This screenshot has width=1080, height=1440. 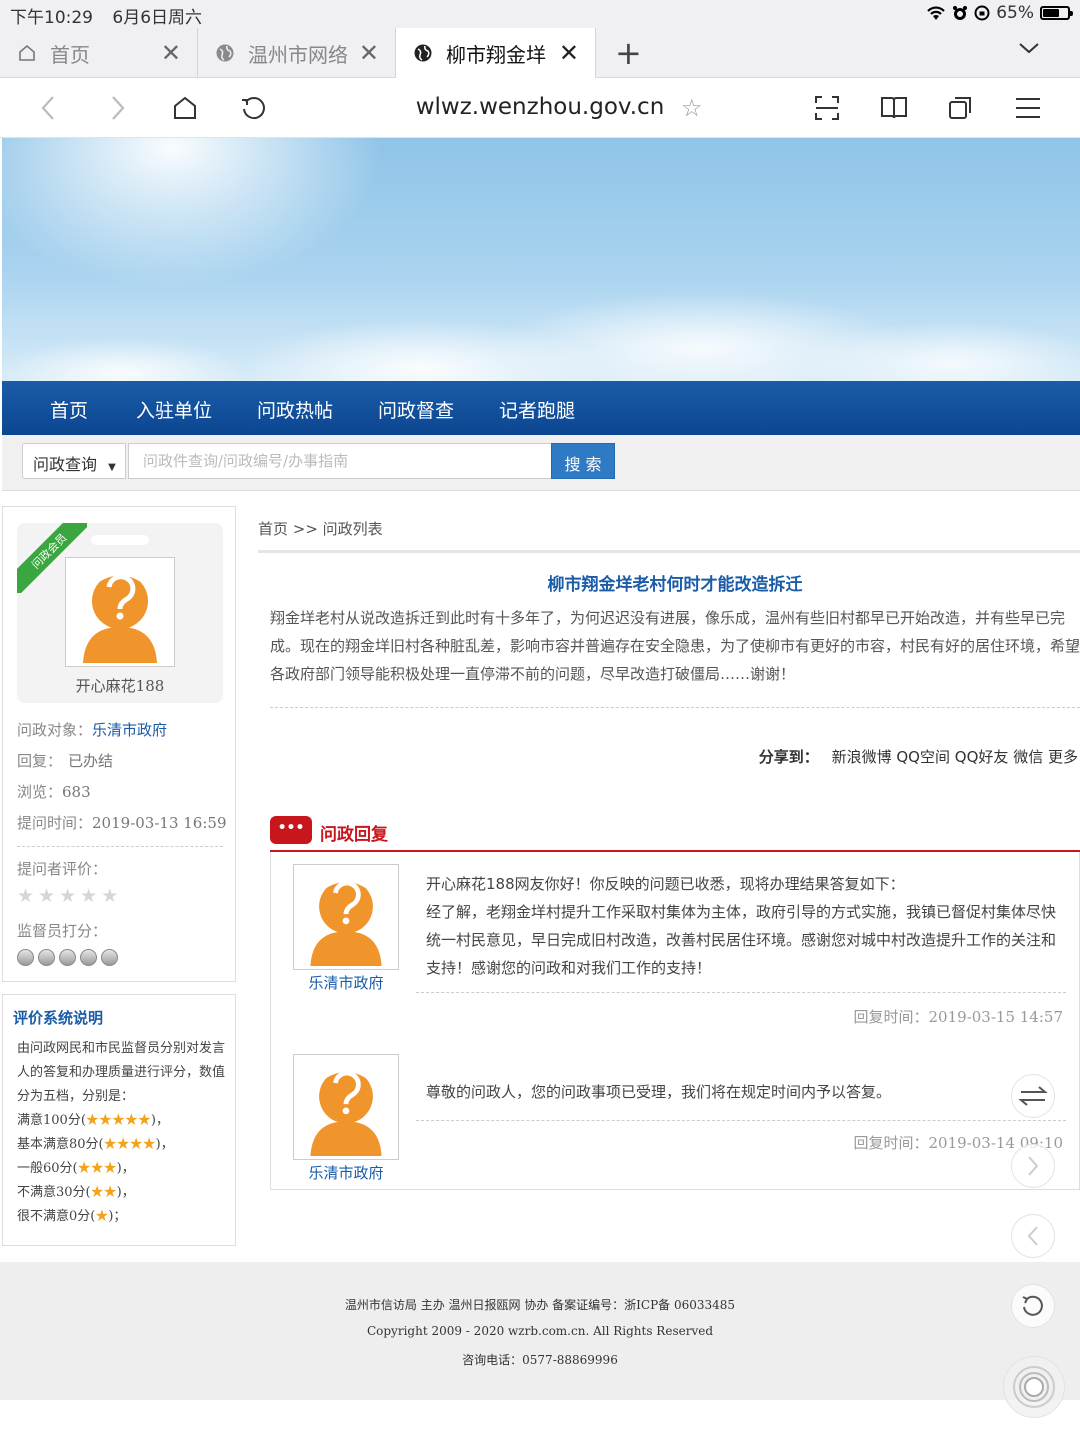 I want to click on search-input, so click(x=340, y=461).